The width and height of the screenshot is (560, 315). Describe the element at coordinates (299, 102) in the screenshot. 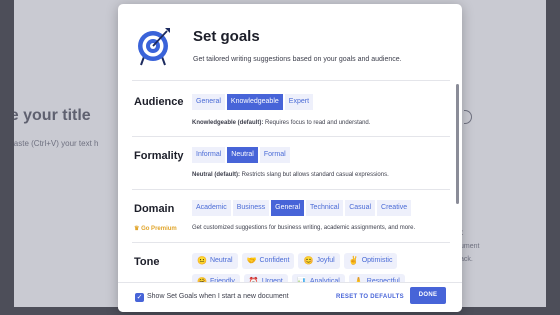

I see `audience-option-expert: Expert` at that location.